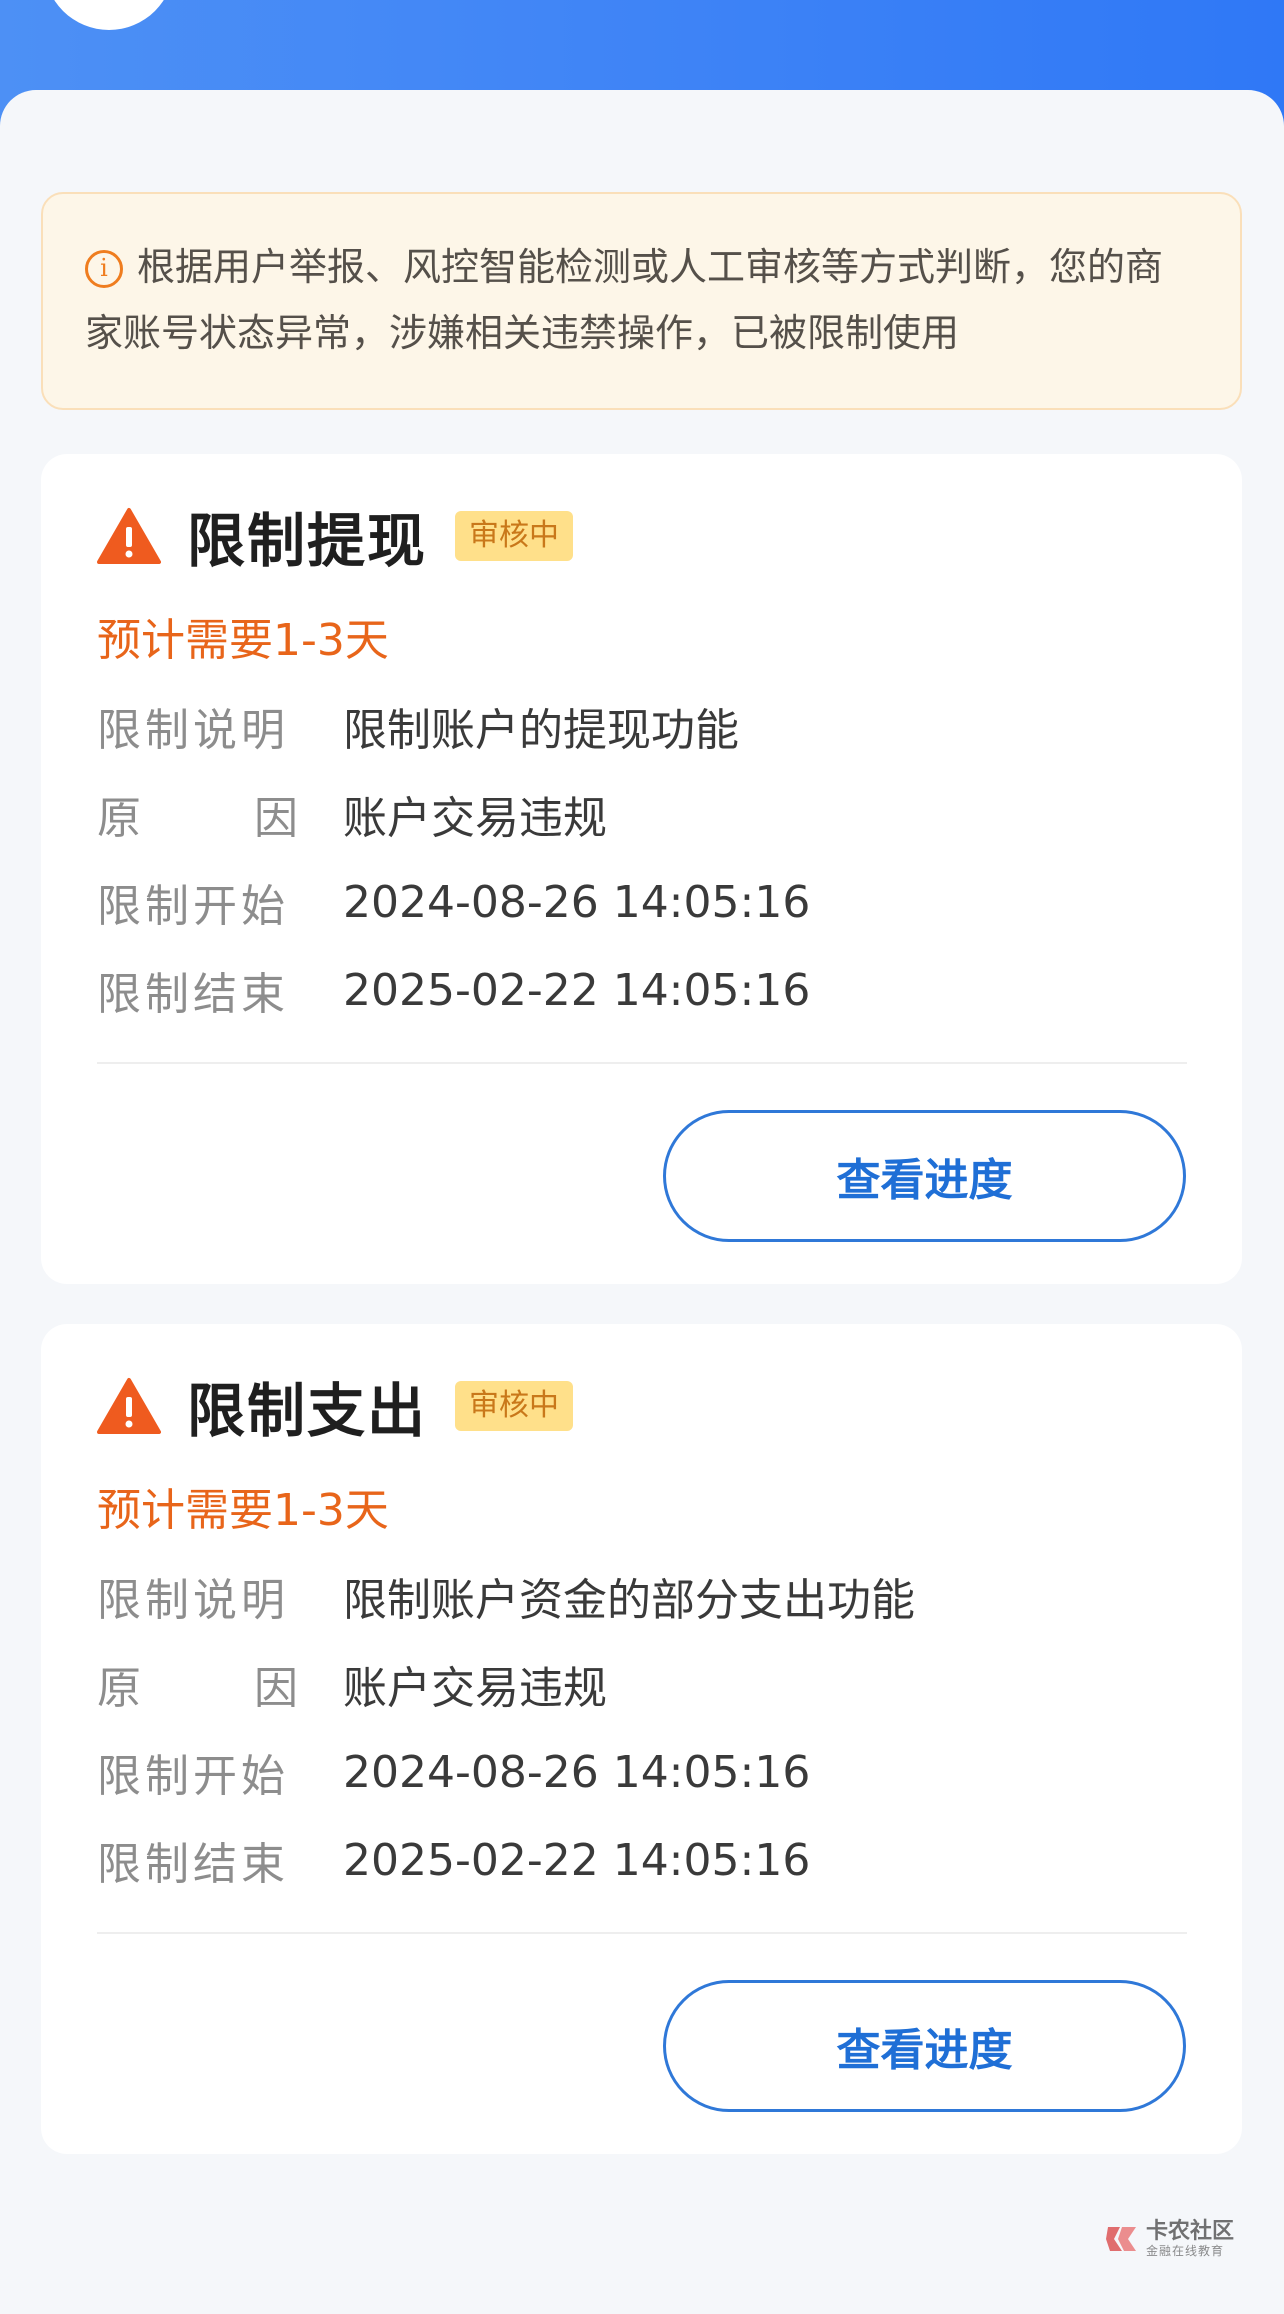 This screenshot has height=2314, width=1284. I want to click on detail-row-description: 限制说明 限制账户的提现功能, so click(647, 726).